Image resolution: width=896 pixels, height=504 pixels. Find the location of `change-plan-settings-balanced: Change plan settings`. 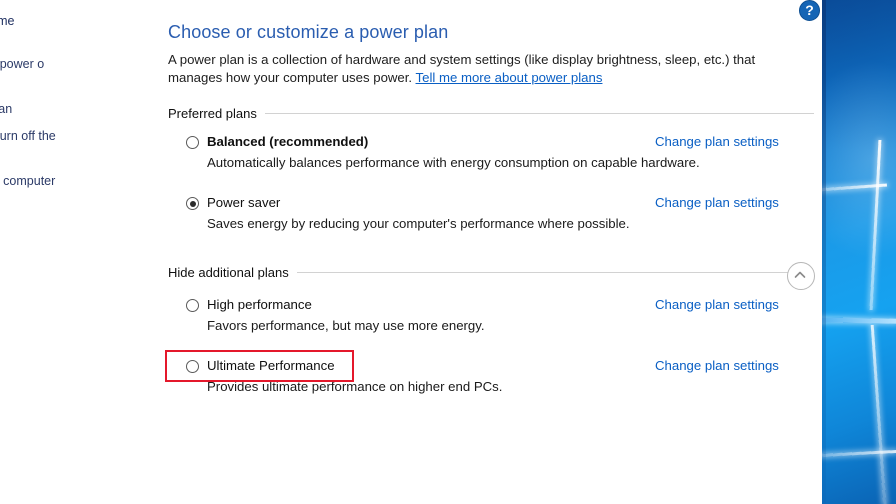

change-plan-settings-balanced: Change plan settings is located at coordinates (717, 141).